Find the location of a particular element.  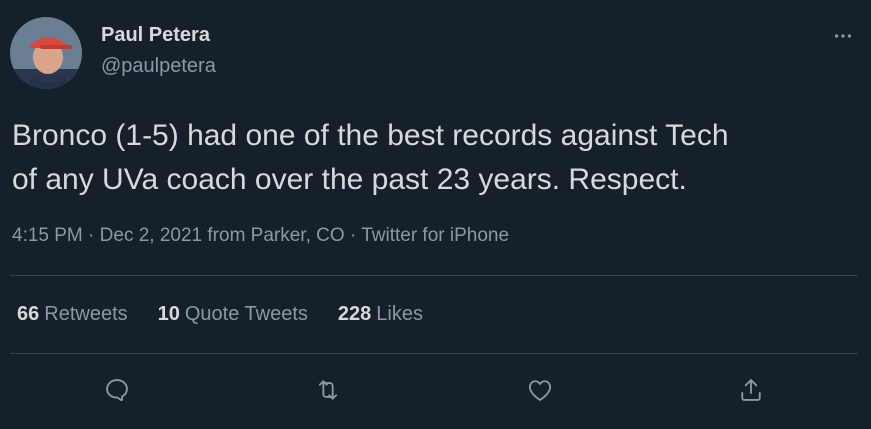

more-dots-icon is located at coordinates (843, 36).